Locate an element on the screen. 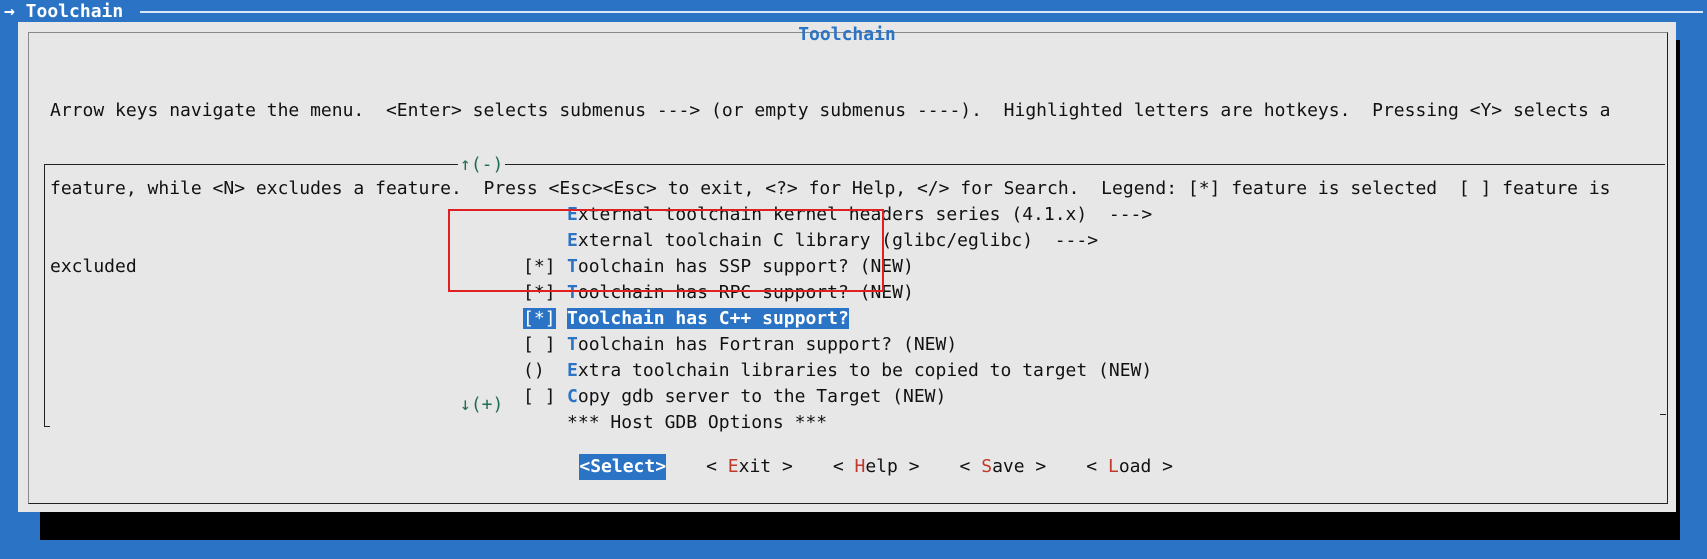 The height and width of the screenshot is (559, 1707). button-hotkey: H is located at coordinates (860, 466).